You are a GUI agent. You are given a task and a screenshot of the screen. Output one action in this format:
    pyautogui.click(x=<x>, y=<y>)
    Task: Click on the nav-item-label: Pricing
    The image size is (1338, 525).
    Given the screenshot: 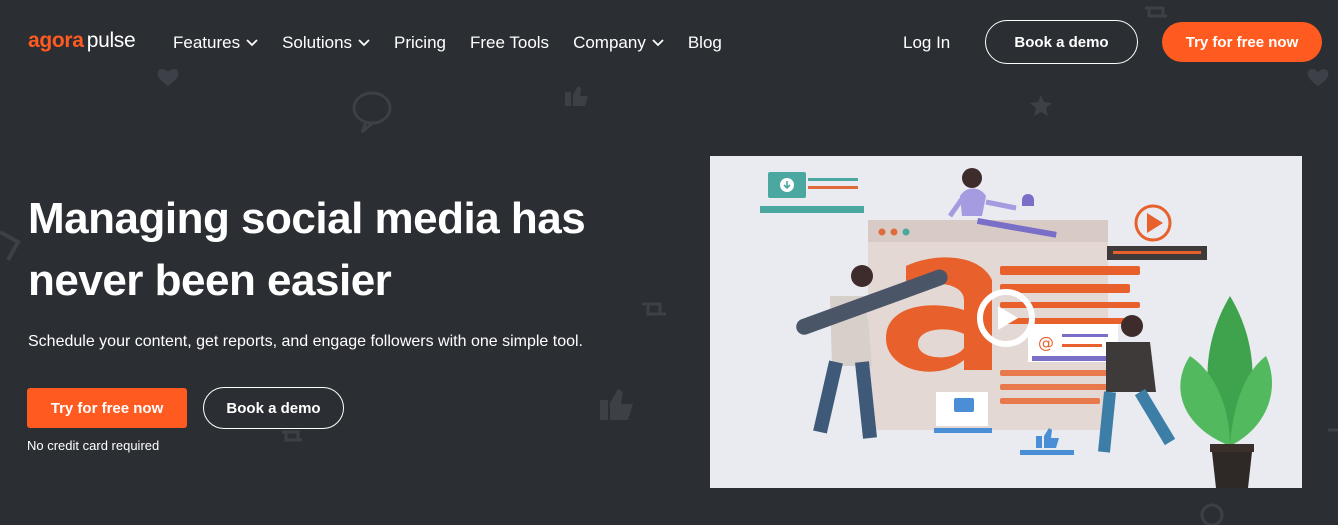 What is the action you would take?
    pyautogui.click(x=420, y=42)
    